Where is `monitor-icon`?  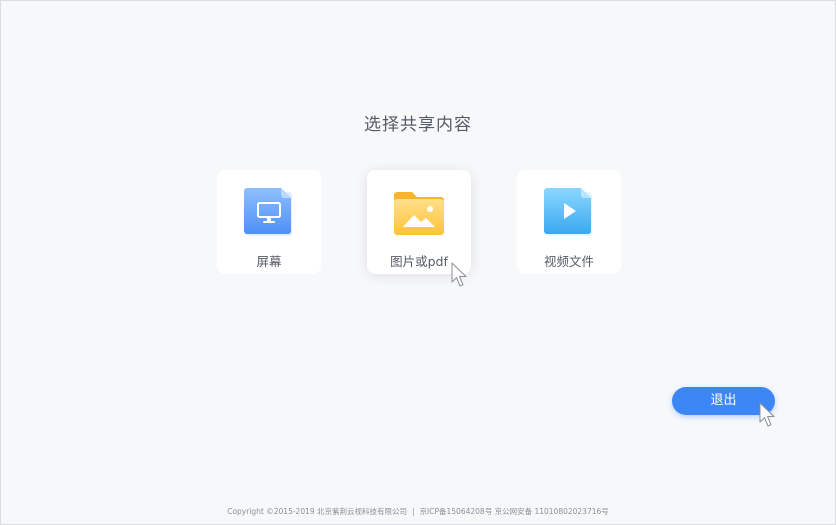
monitor-icon is located at coordinates (269, 211).